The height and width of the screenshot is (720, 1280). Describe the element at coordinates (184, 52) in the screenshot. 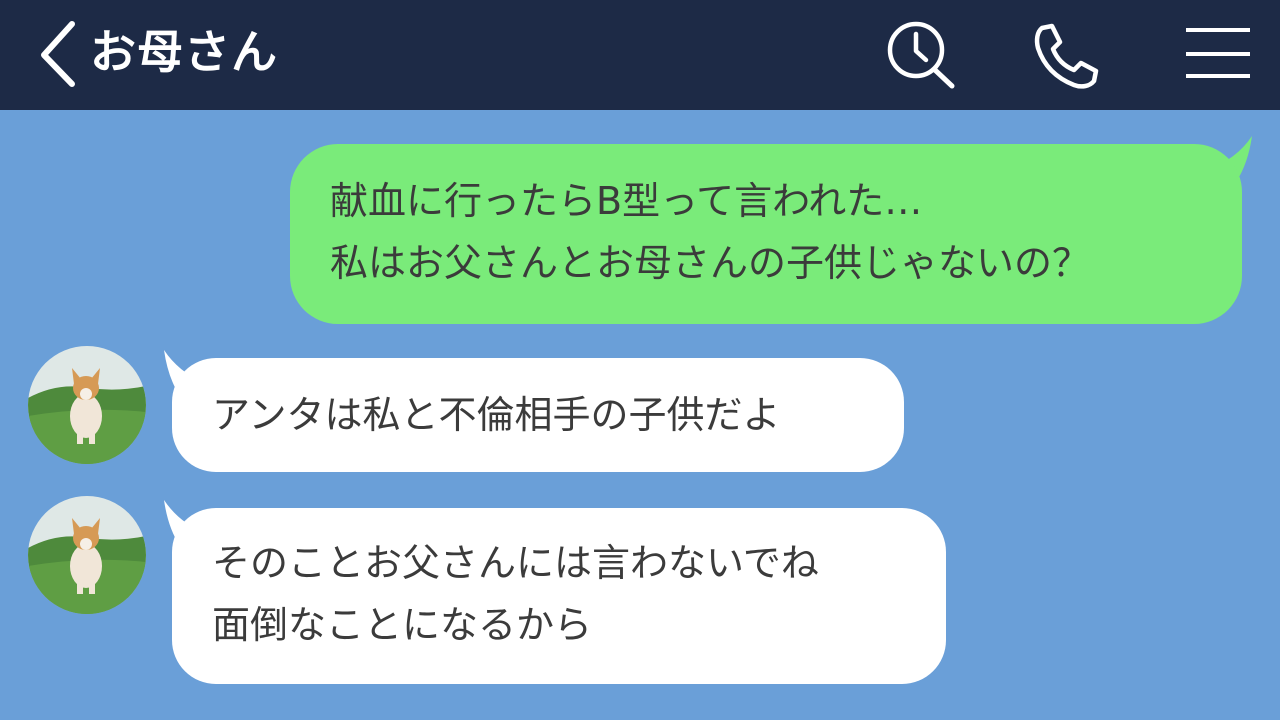

I see `chat-title: お母さん` at that location.